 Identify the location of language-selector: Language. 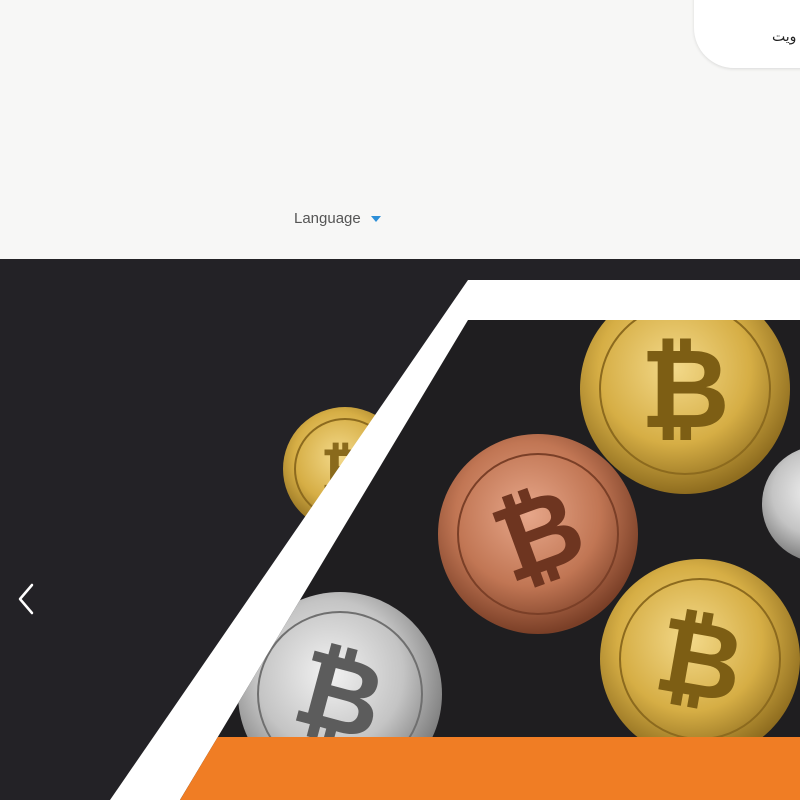
(337, 218).